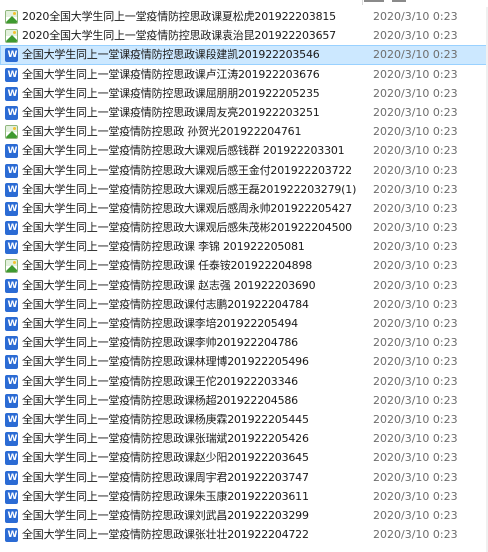 This screenshot has width=488, height=552. What do you see at coordinates (165, 535) in the screenshot?
I see `file-name: 全国大学生同上一堂疫情防控思政课张壮壮201922204722` at bounding box center [165, 535].